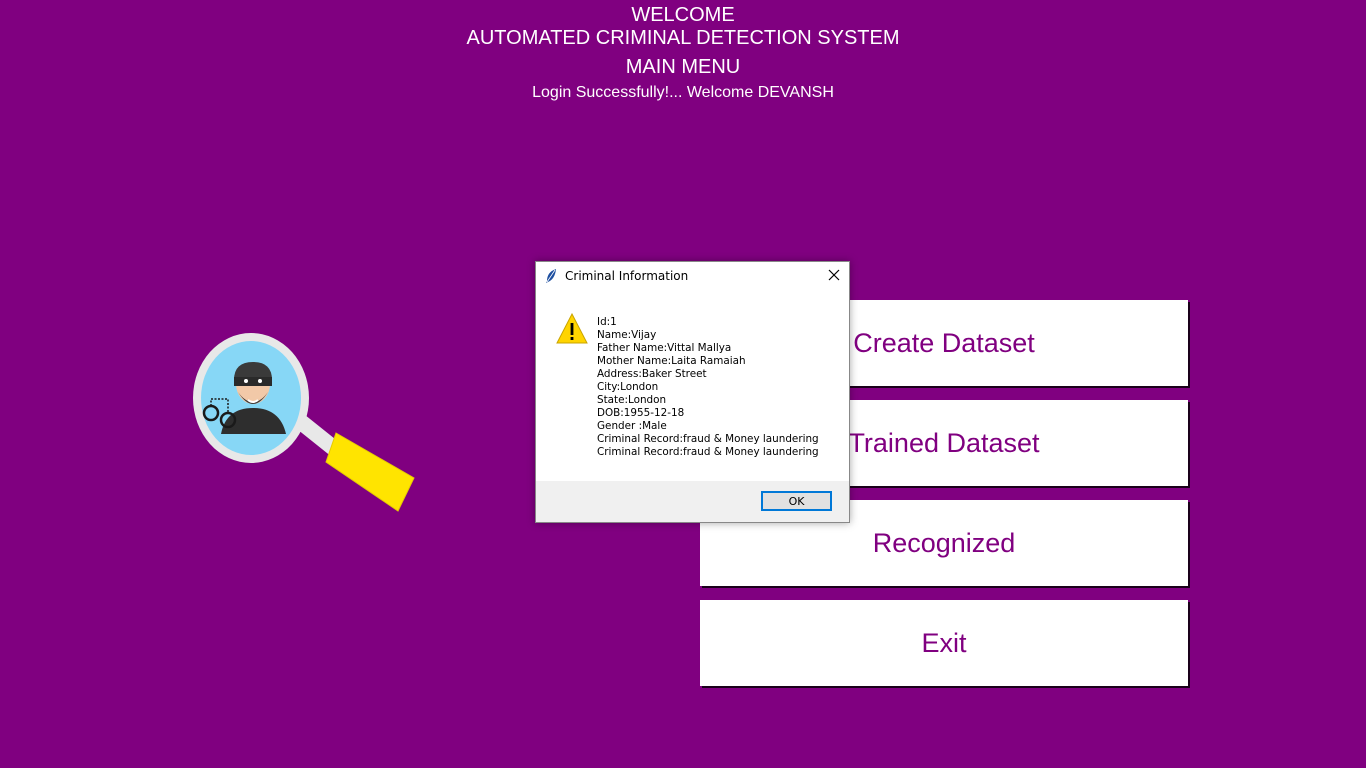 Image resolution: width=1366 pixels, height=768 pixels. Describe the element at coordinates (632, 426) in the screenshot. I see `info-line-gender: Gender :Male` at that location.